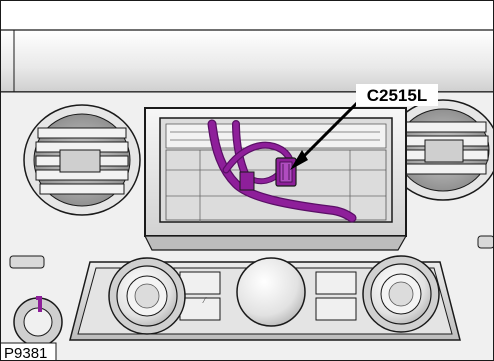  Describe the element at coordinates (82, 160) in the screenshot. I see `left-air-vent` at that location.